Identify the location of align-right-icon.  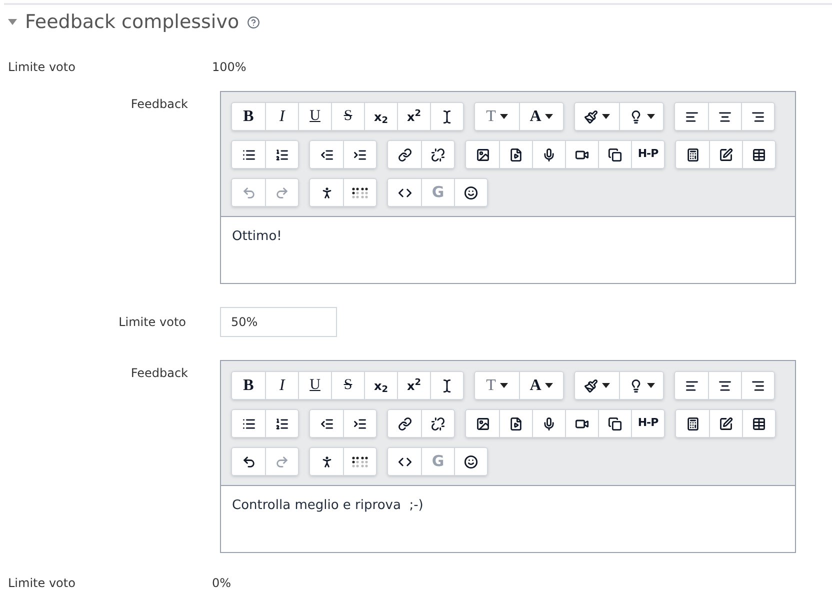
(758, 385).